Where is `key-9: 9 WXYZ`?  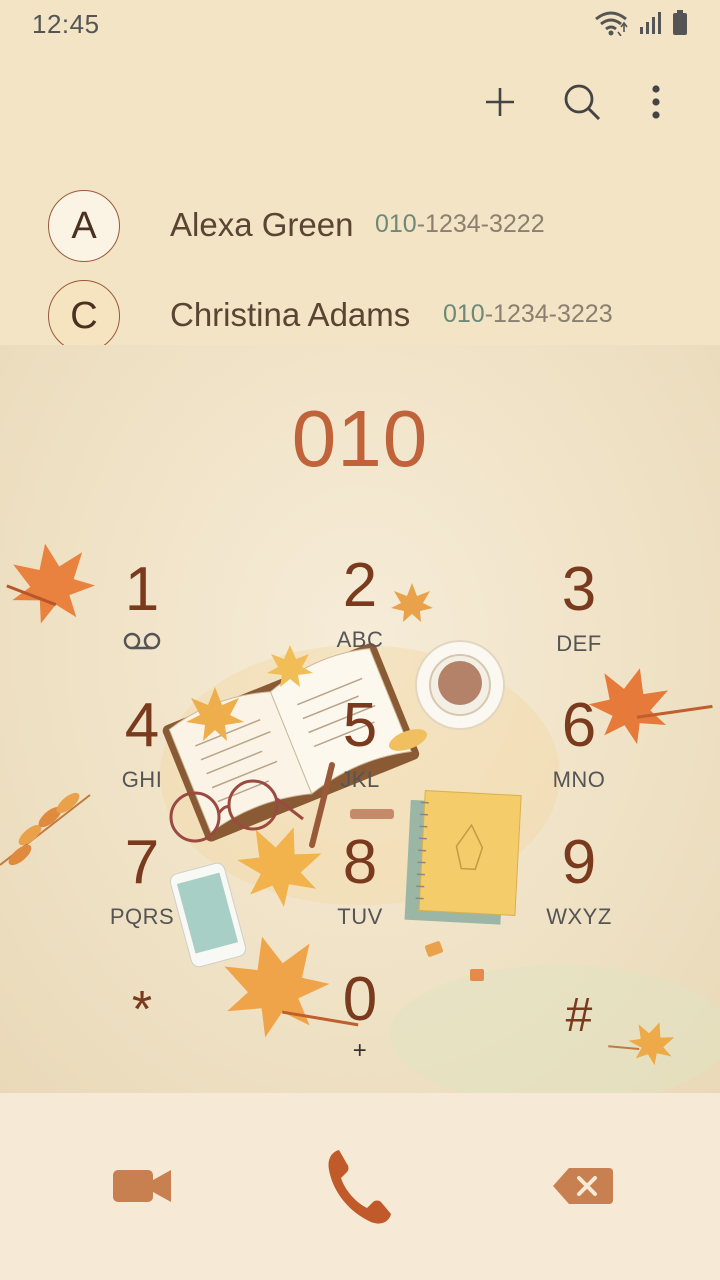 key-9: 9 WXYZ is located at coordinates (579, 893).